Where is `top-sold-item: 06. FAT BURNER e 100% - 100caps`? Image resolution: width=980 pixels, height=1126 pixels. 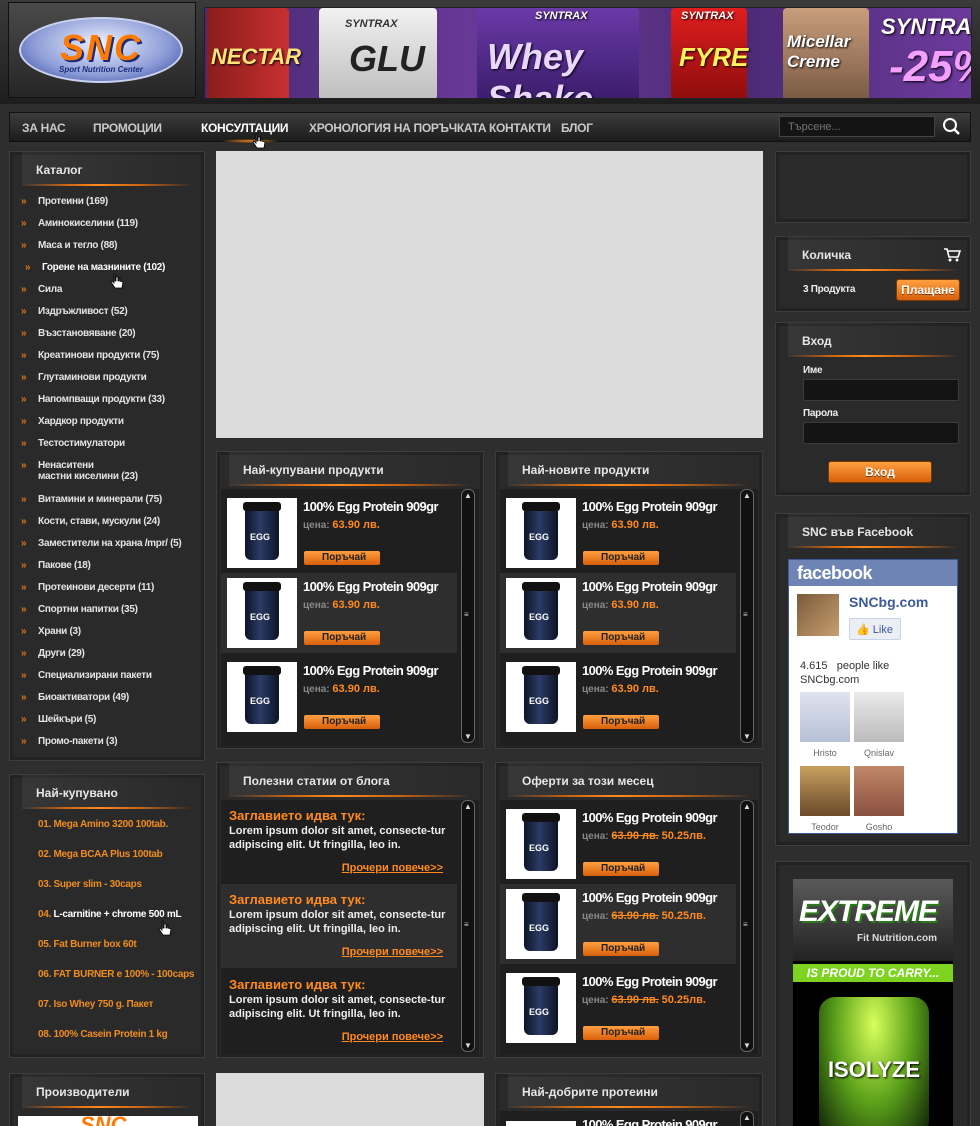 top-sold-item: 06. FAT BURNER e 100% - 100caps is located at coordinates (116, 974).